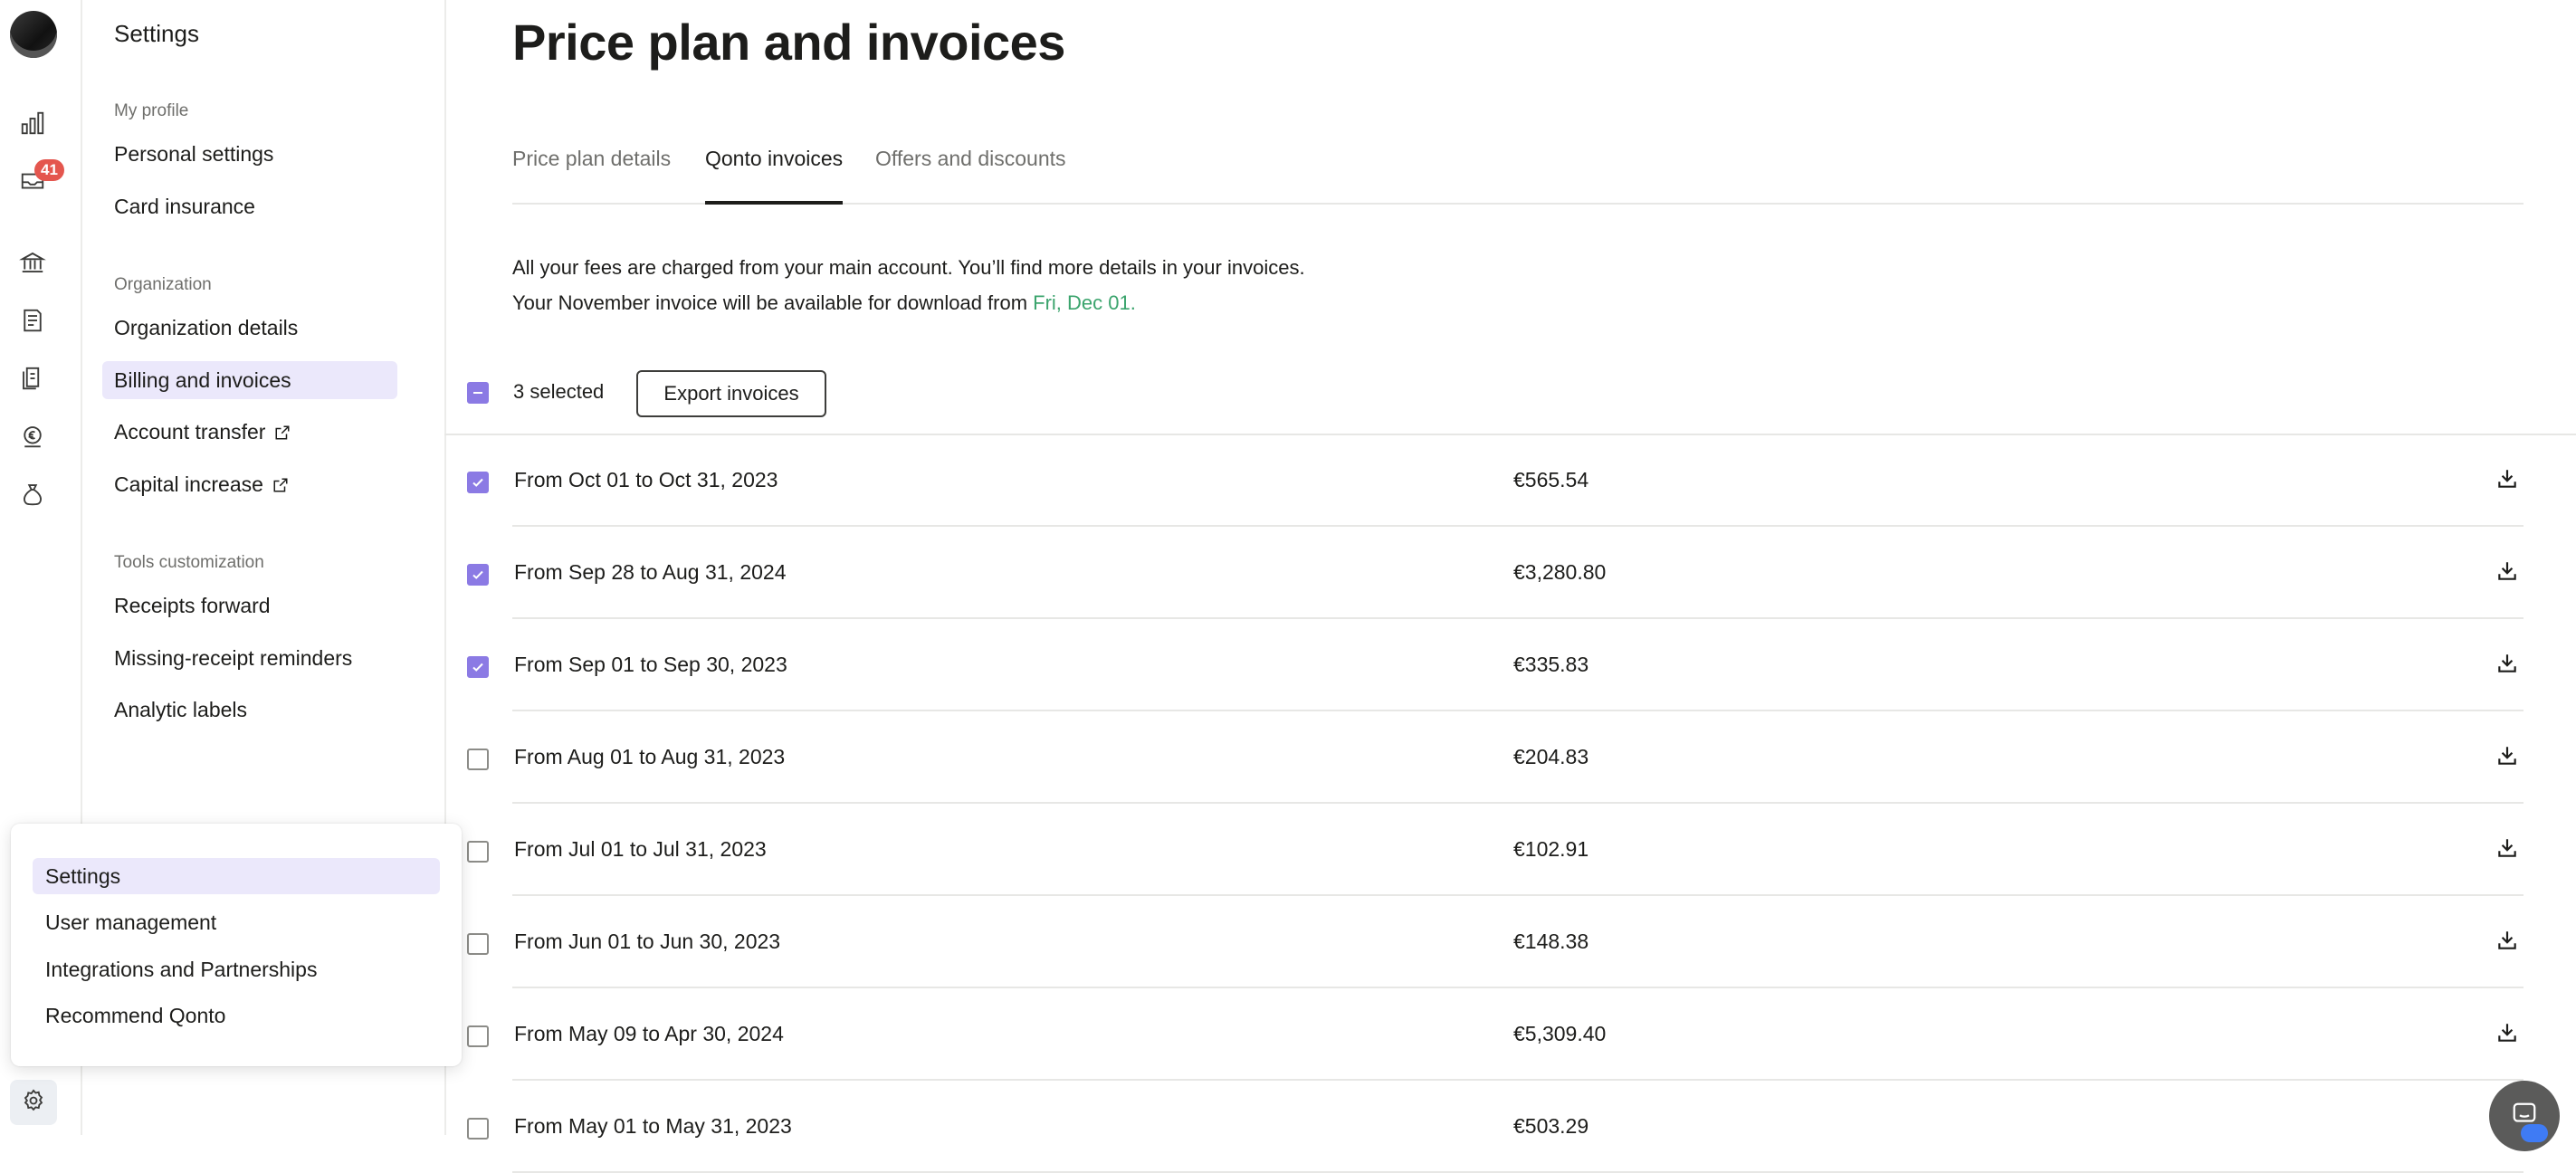 This screenshot has width=2576, height=1173. What do you see at coordinates (478, 393) in the screenshot?
I see `select-all-checkbox` at bounding box center [478, 393].